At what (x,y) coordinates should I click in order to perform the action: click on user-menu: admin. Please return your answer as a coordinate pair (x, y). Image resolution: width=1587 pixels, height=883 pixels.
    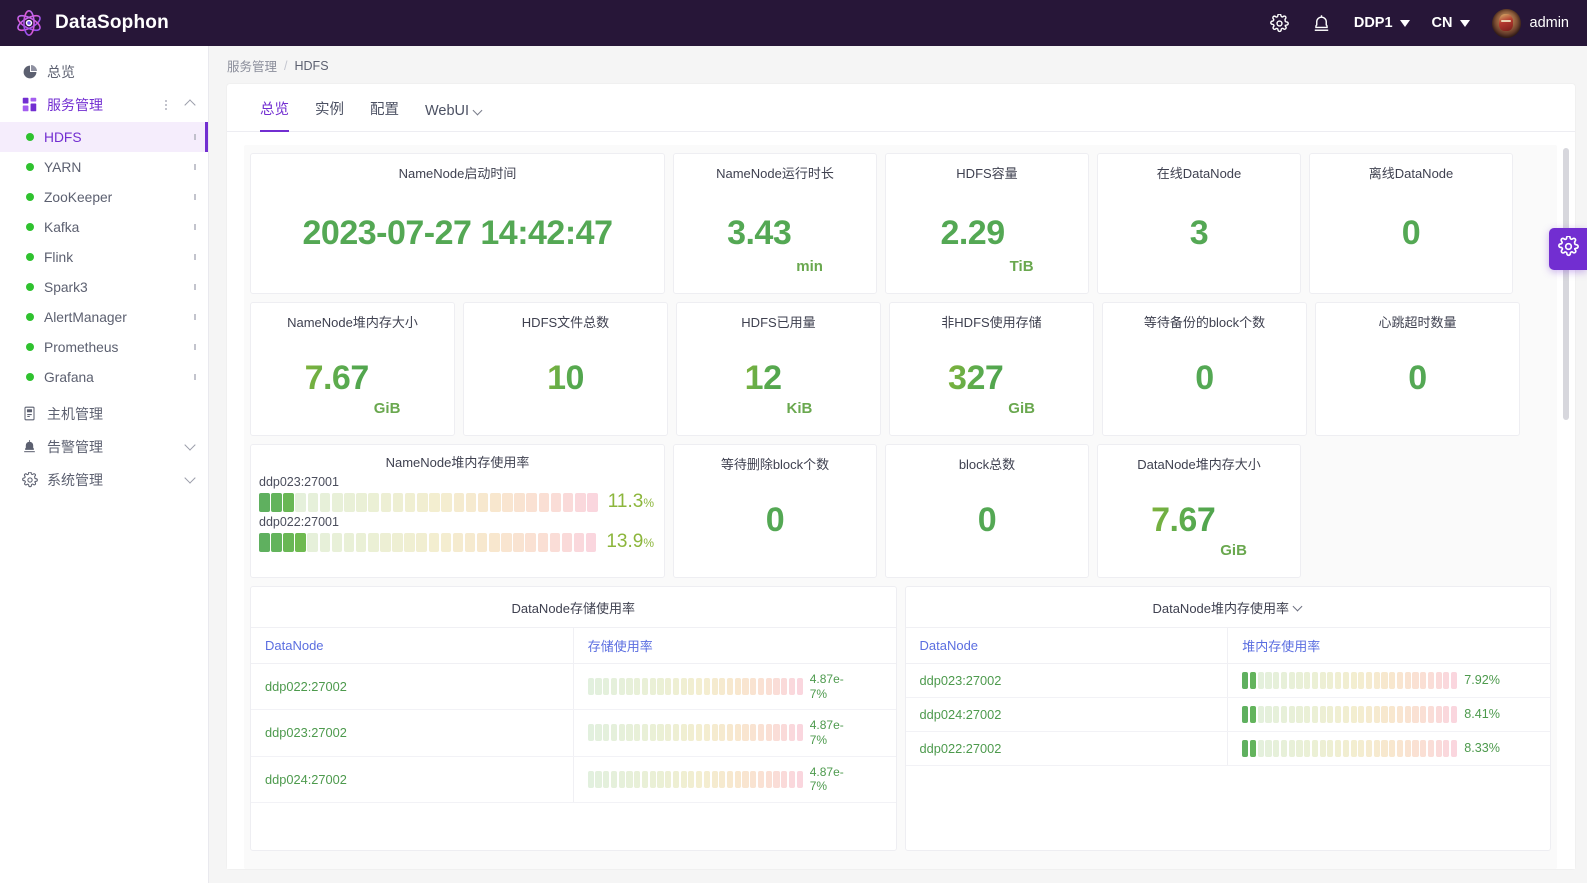
    Looking at the image, I should click on (1530, 23).